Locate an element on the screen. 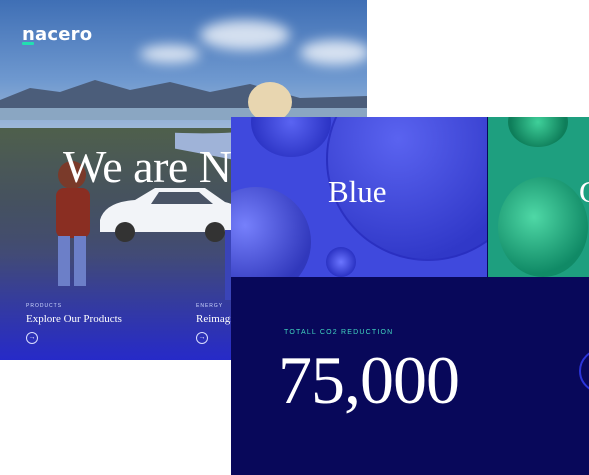 Image resolution: width=589 pixels, height=475 pixels. stat-value: 75,000 is located at coordinates (369, 380).